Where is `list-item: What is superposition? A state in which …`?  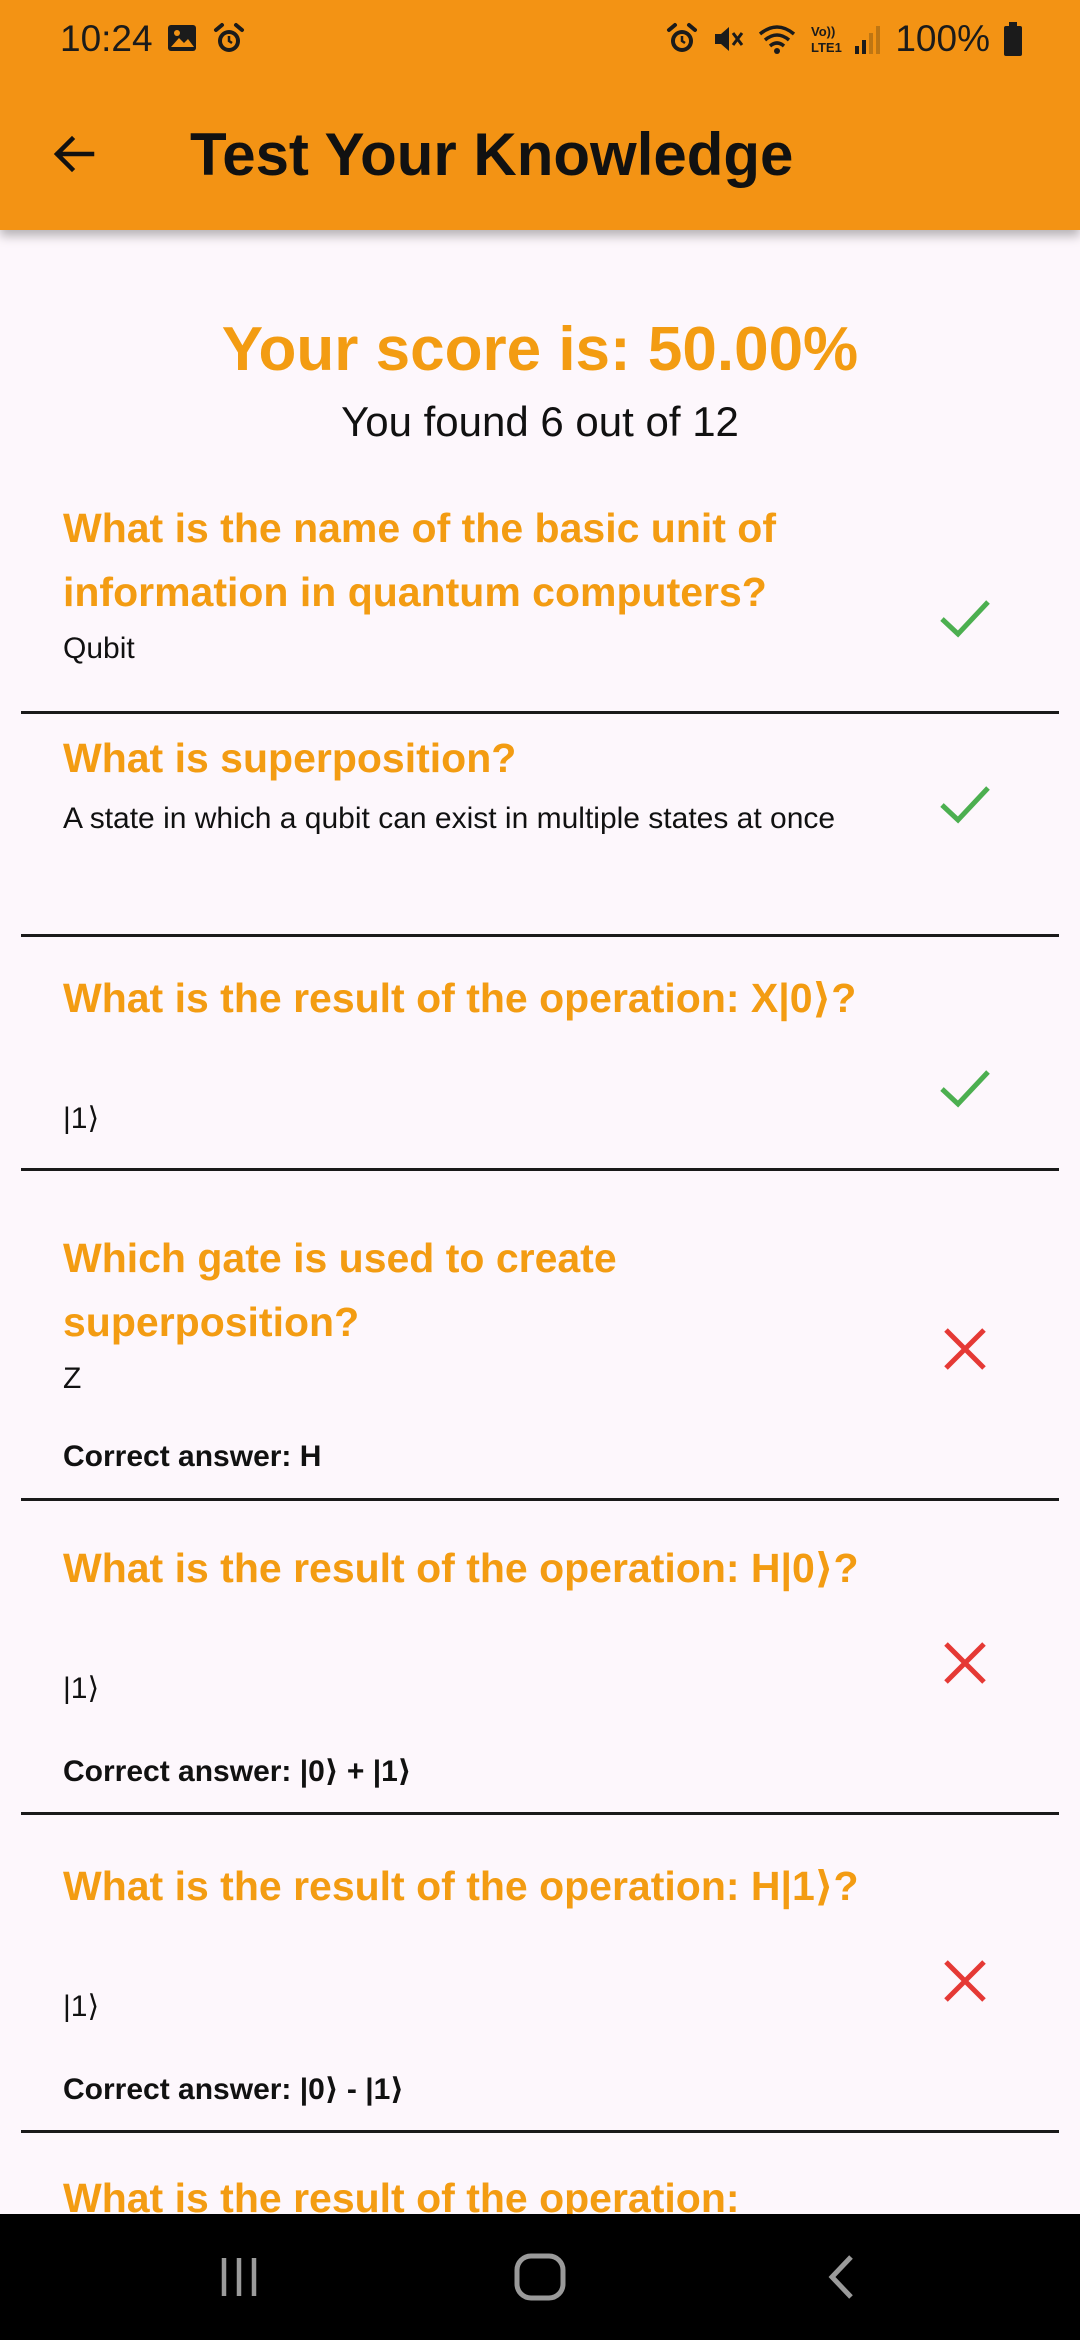
list-item: What is superposition? A state in which … is located at coordinates (540, 842).